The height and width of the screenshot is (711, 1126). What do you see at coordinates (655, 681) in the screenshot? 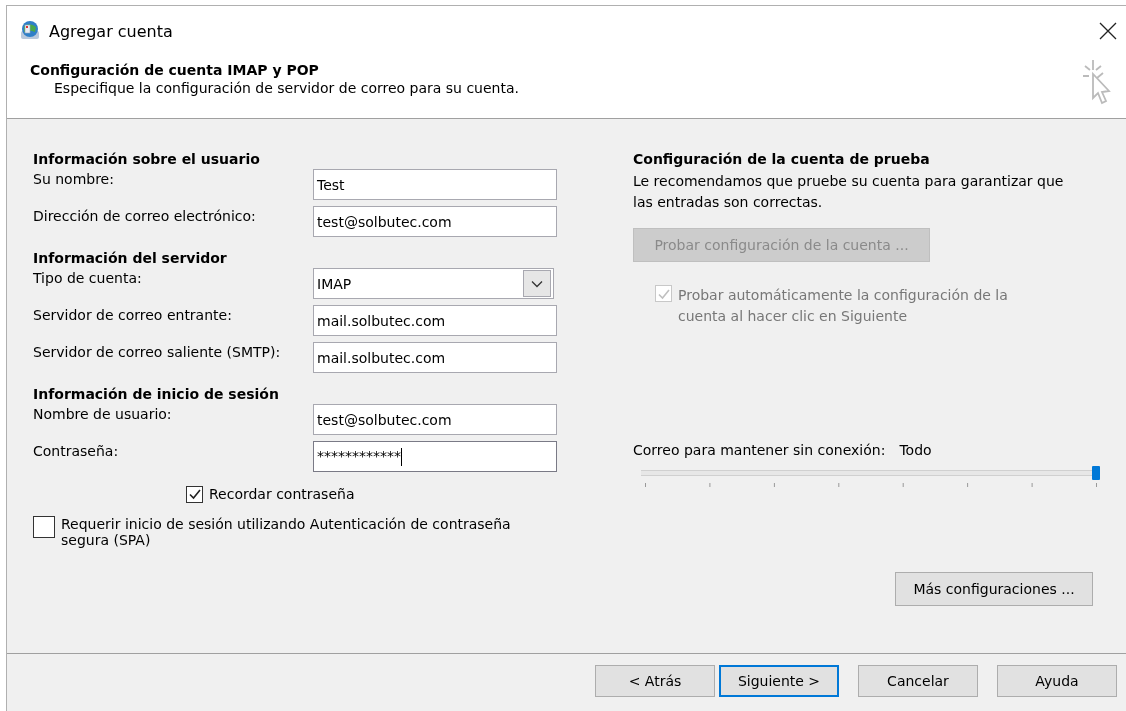
I see `dialog-button: < Atrás` at bounding box center [655, 681].